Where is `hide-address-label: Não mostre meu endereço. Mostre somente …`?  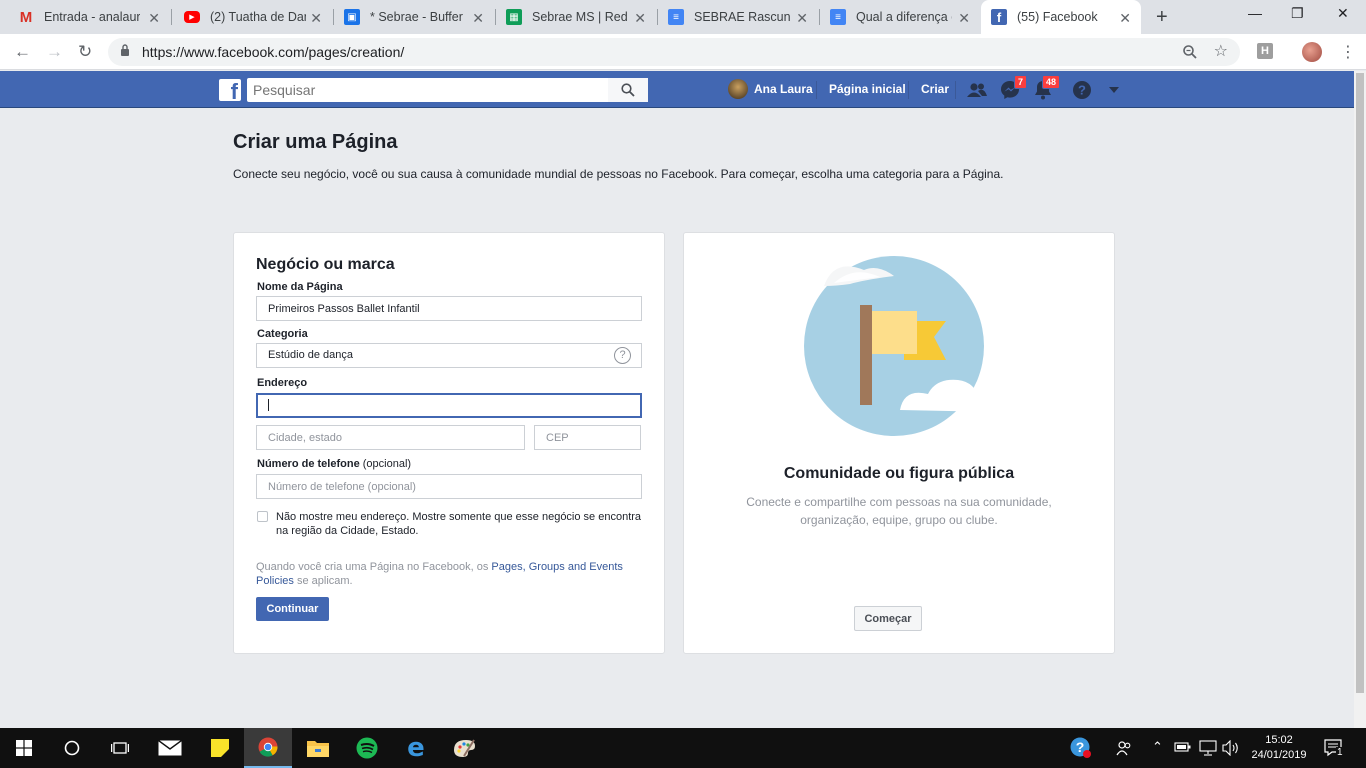 hide-address-label: Não mostre meu endereço. Mostre somente … is located at coordinates (459, 524).